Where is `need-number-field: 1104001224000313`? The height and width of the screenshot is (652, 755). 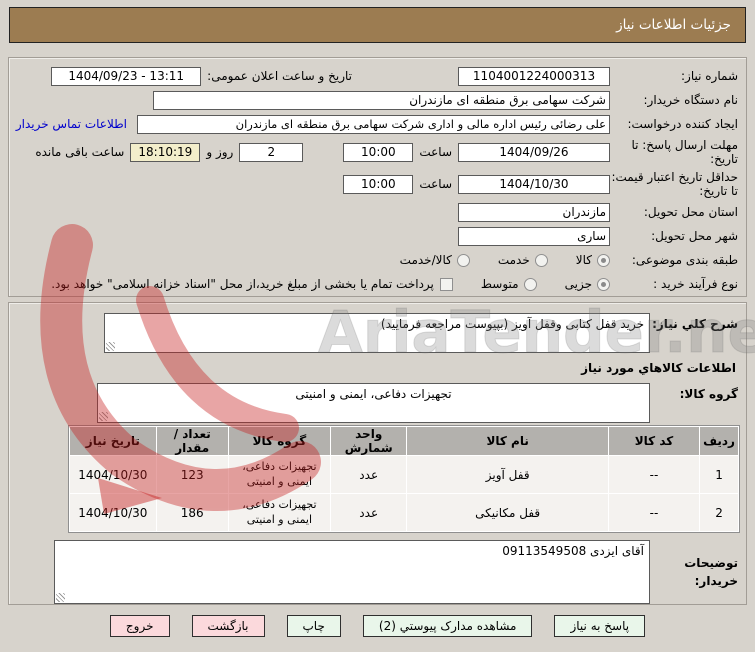 need-number-field: 1104001224000313 is located at coordinates (534, 76).